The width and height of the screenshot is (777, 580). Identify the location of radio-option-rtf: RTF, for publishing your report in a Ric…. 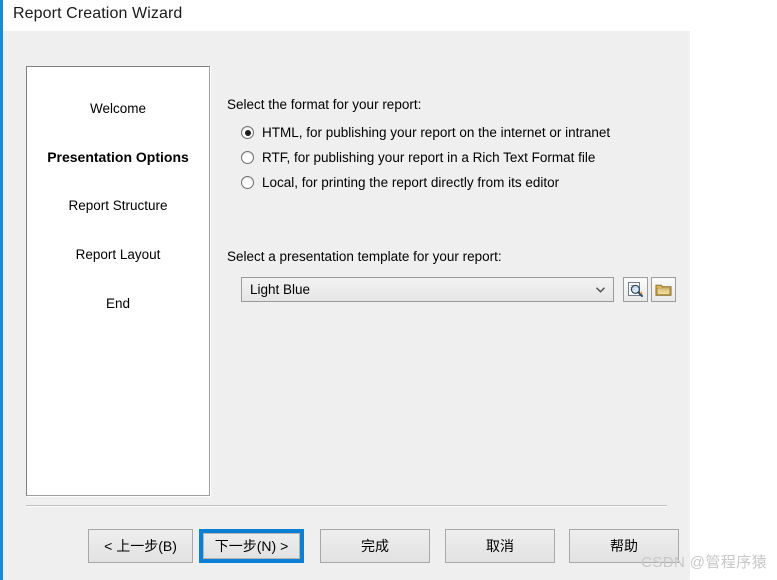
(418, 157).